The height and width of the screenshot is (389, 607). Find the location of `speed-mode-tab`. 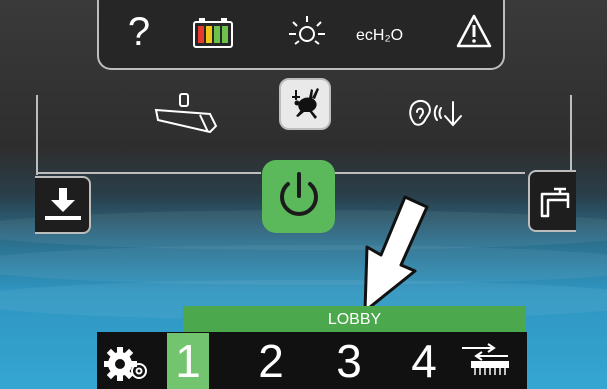

speed-mode-tab is located at coordinates (305, 104).